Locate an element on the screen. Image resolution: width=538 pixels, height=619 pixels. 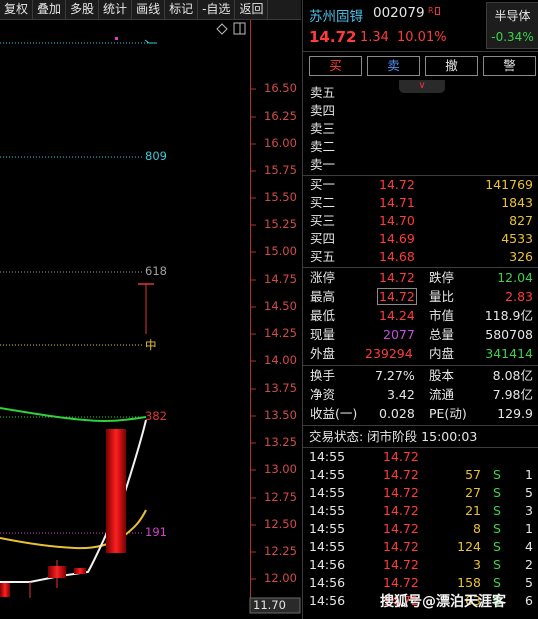
buy4-volume: 4533 is located at coordinates (517, 238).